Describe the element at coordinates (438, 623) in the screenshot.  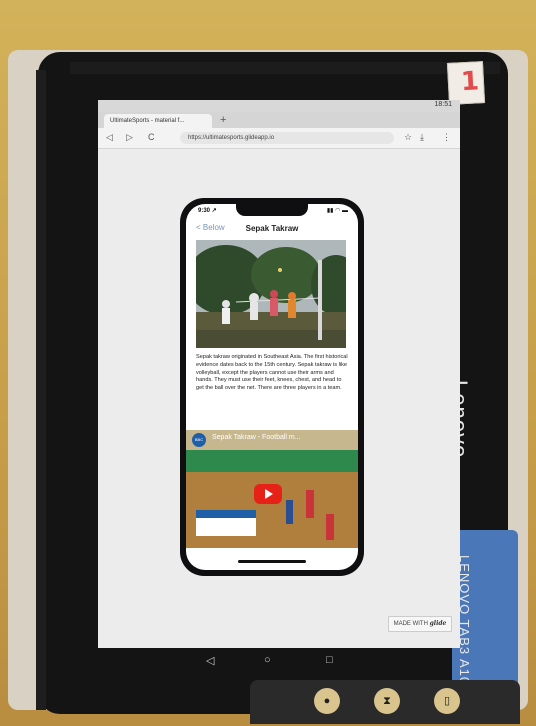
I see `credit-brand: glide` at that location.